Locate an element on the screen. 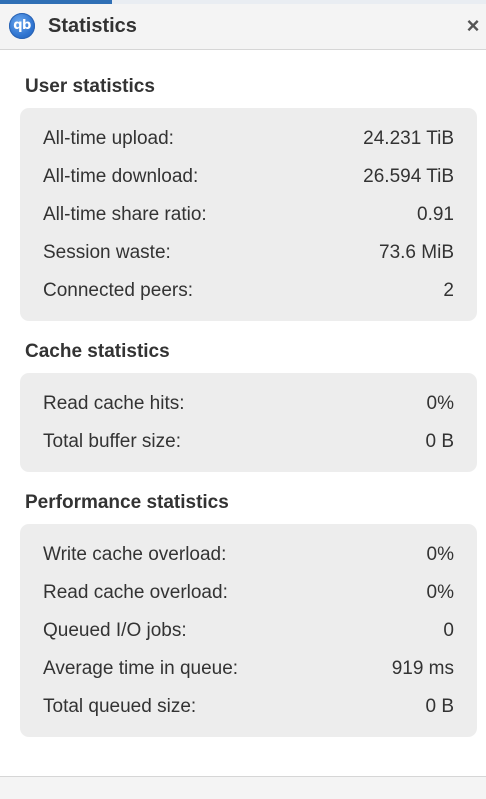  stat-label: Read cache overload: is located at coordinates (135, 592).